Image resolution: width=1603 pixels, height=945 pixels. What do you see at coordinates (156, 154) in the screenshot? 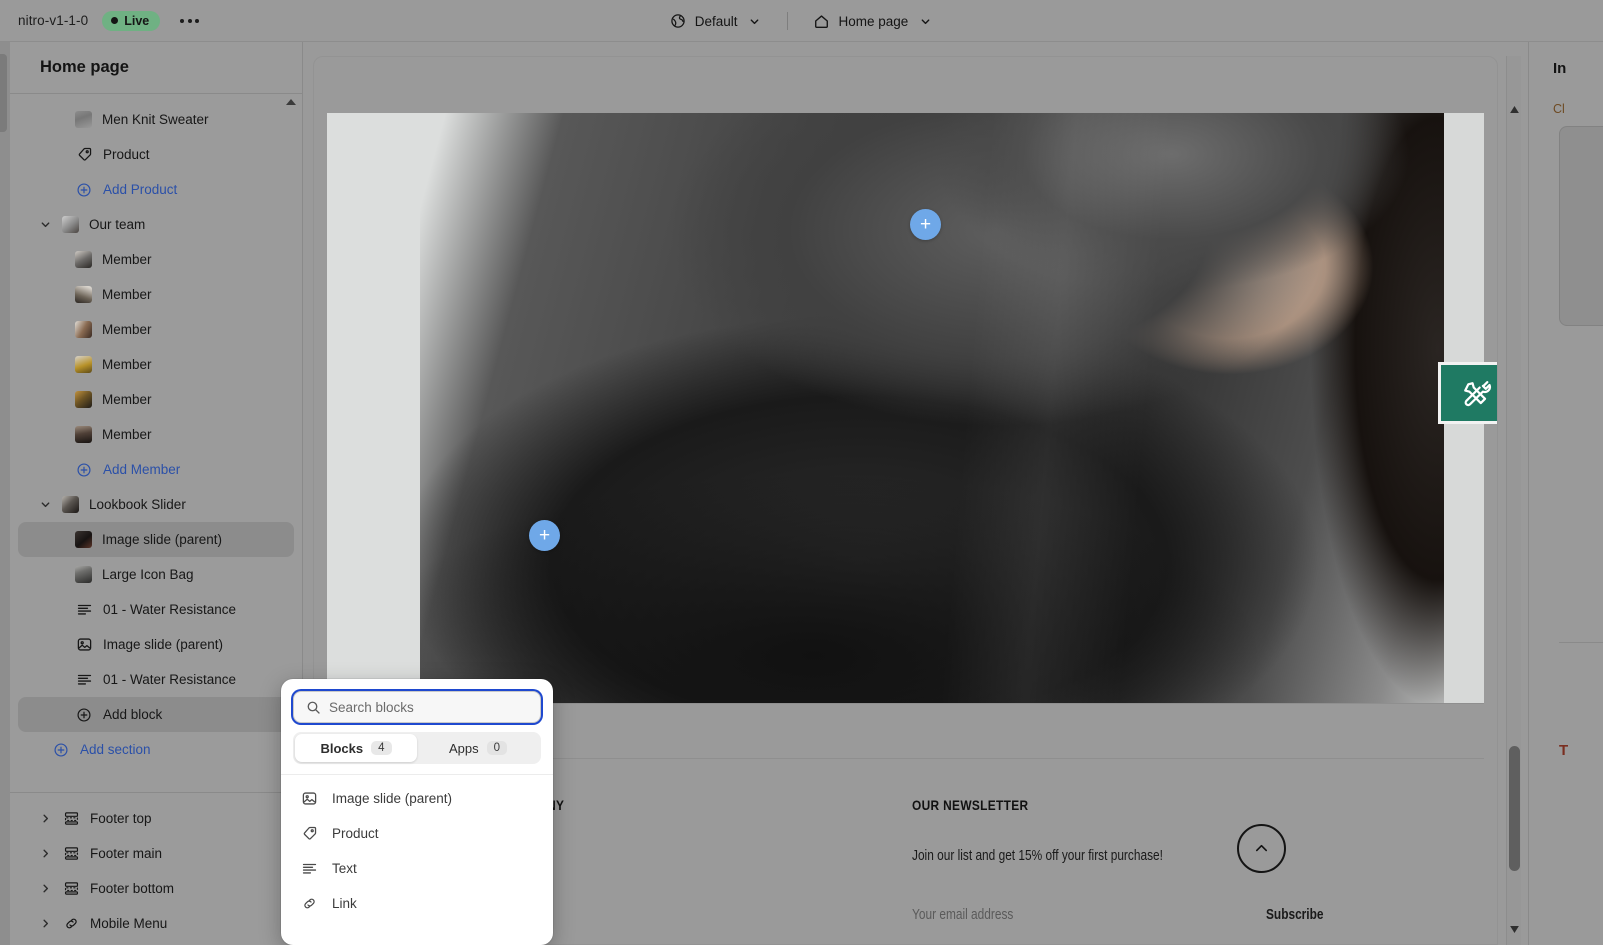
I see `sidebar-item-product: Product` at bounding box center [156, 154].